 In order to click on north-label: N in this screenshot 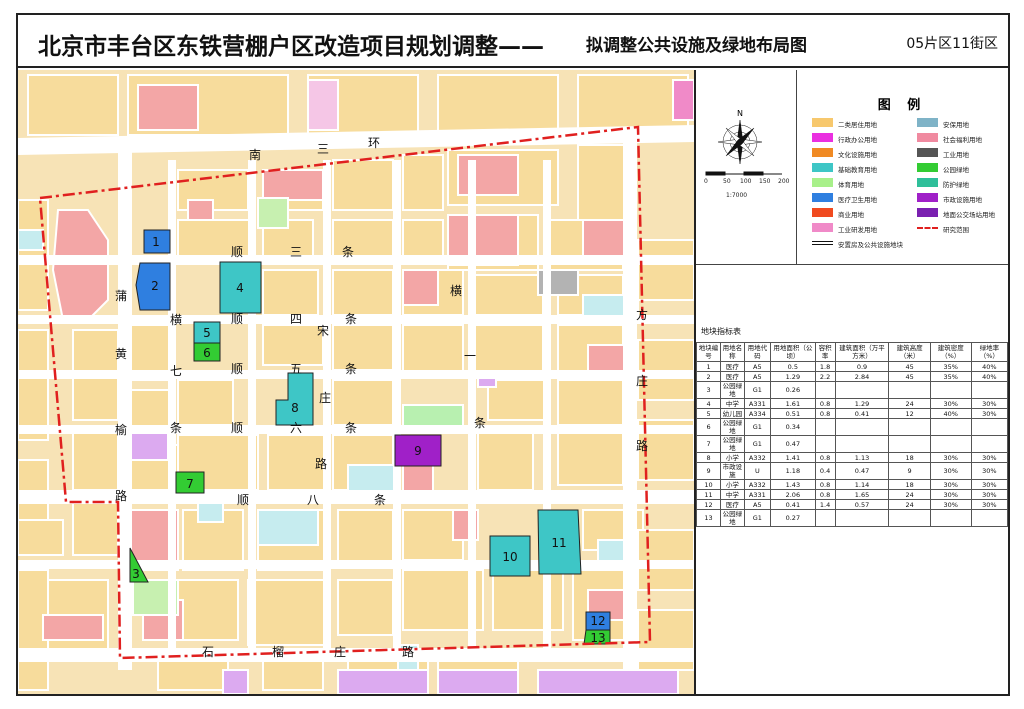, I will do `click(740, 113)`.